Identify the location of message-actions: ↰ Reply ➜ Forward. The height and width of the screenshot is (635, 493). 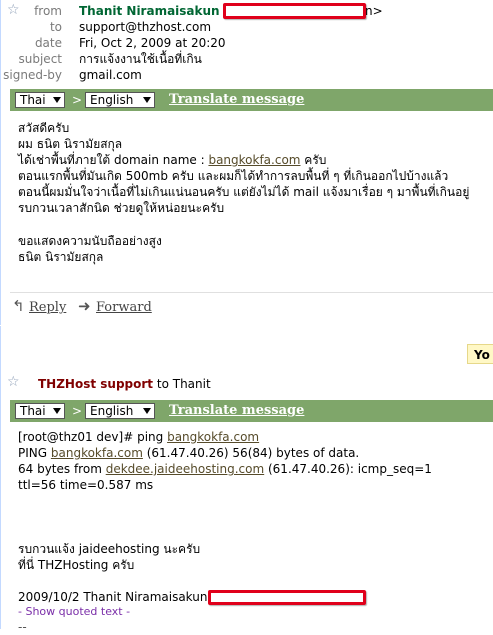
(251, 306).